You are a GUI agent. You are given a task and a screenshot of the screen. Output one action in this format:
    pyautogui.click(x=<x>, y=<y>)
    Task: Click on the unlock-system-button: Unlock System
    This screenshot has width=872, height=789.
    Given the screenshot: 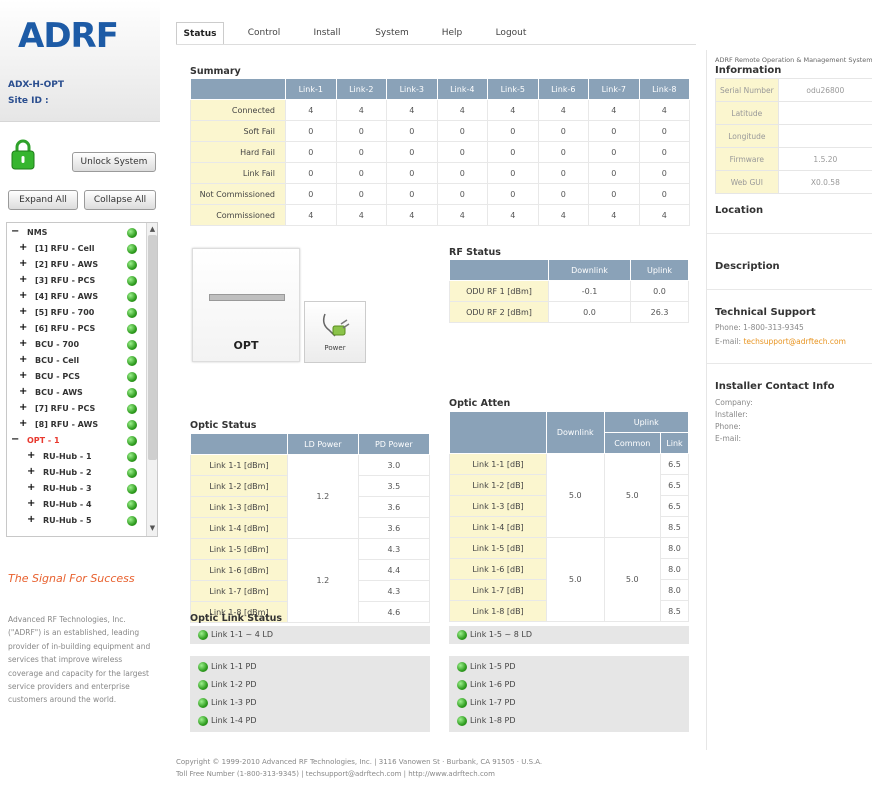 What is the action you would take?
    pyautogui.click(x=114, y=162)
    